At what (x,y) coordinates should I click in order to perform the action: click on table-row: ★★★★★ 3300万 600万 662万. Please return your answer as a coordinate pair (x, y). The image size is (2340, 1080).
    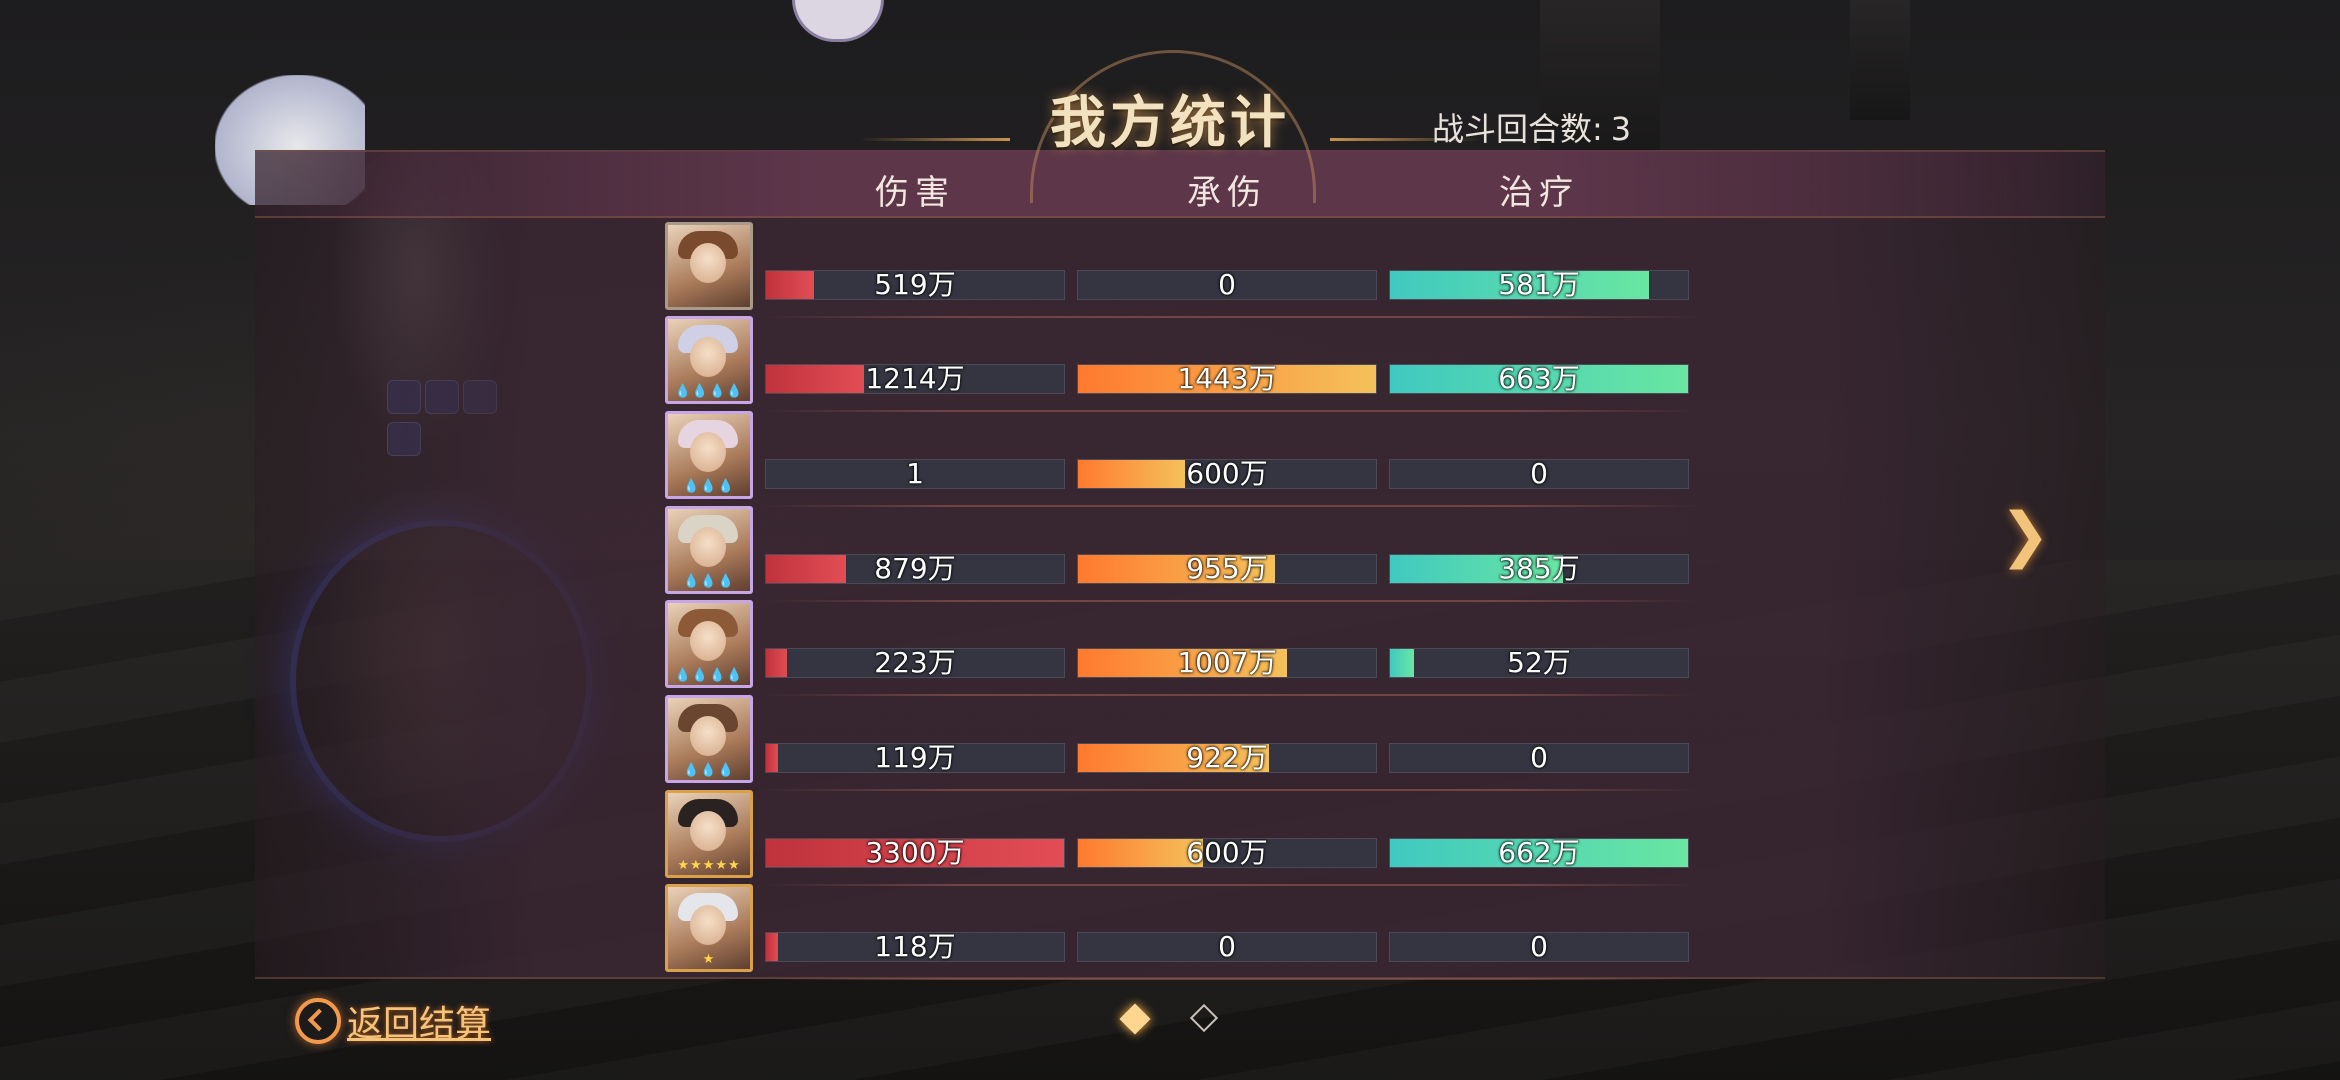
    Looking at the image, I should click on (1180, 838).